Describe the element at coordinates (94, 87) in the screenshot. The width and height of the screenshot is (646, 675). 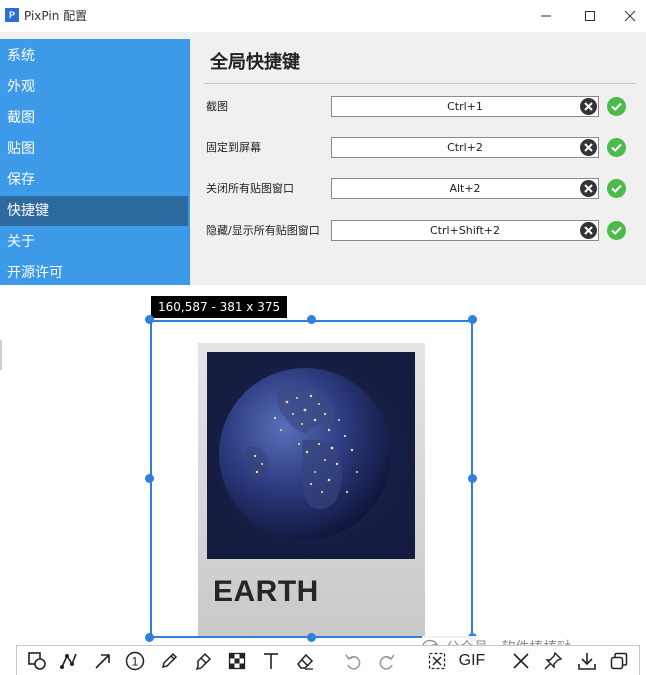
I see `sidebar-item-appearance: 外观` at that location.